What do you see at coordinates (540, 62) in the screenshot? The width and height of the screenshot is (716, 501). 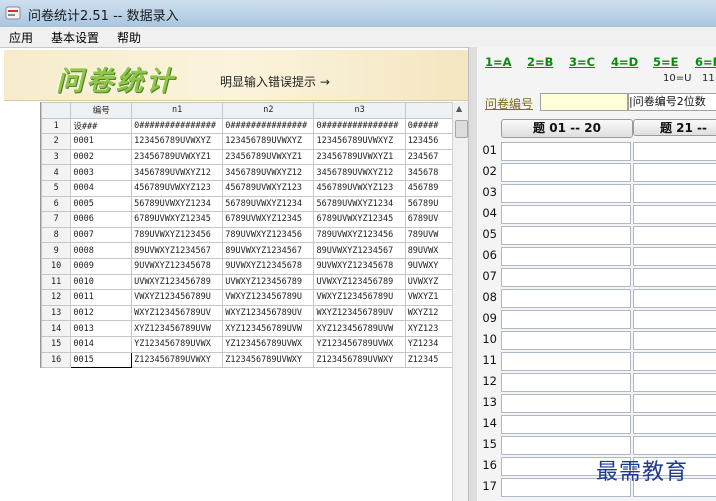 I see `legend-code: 2=B` at bounding box center [540, 62].